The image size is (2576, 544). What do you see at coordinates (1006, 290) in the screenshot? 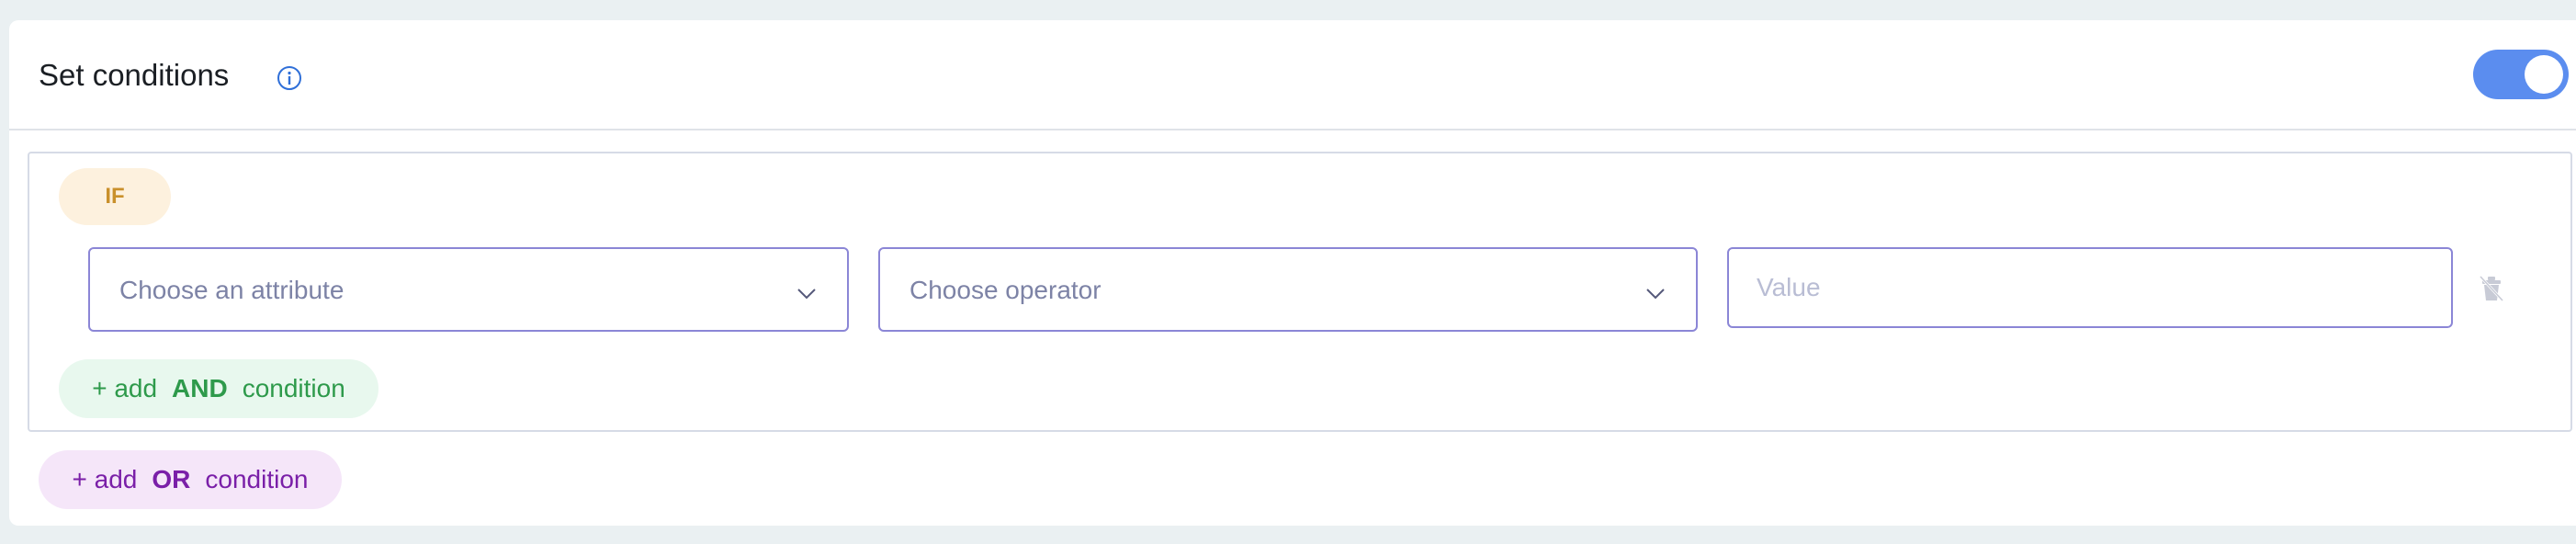
I see `operator-select-placeholder: Choose operator` at bounding box center [1006, 290].